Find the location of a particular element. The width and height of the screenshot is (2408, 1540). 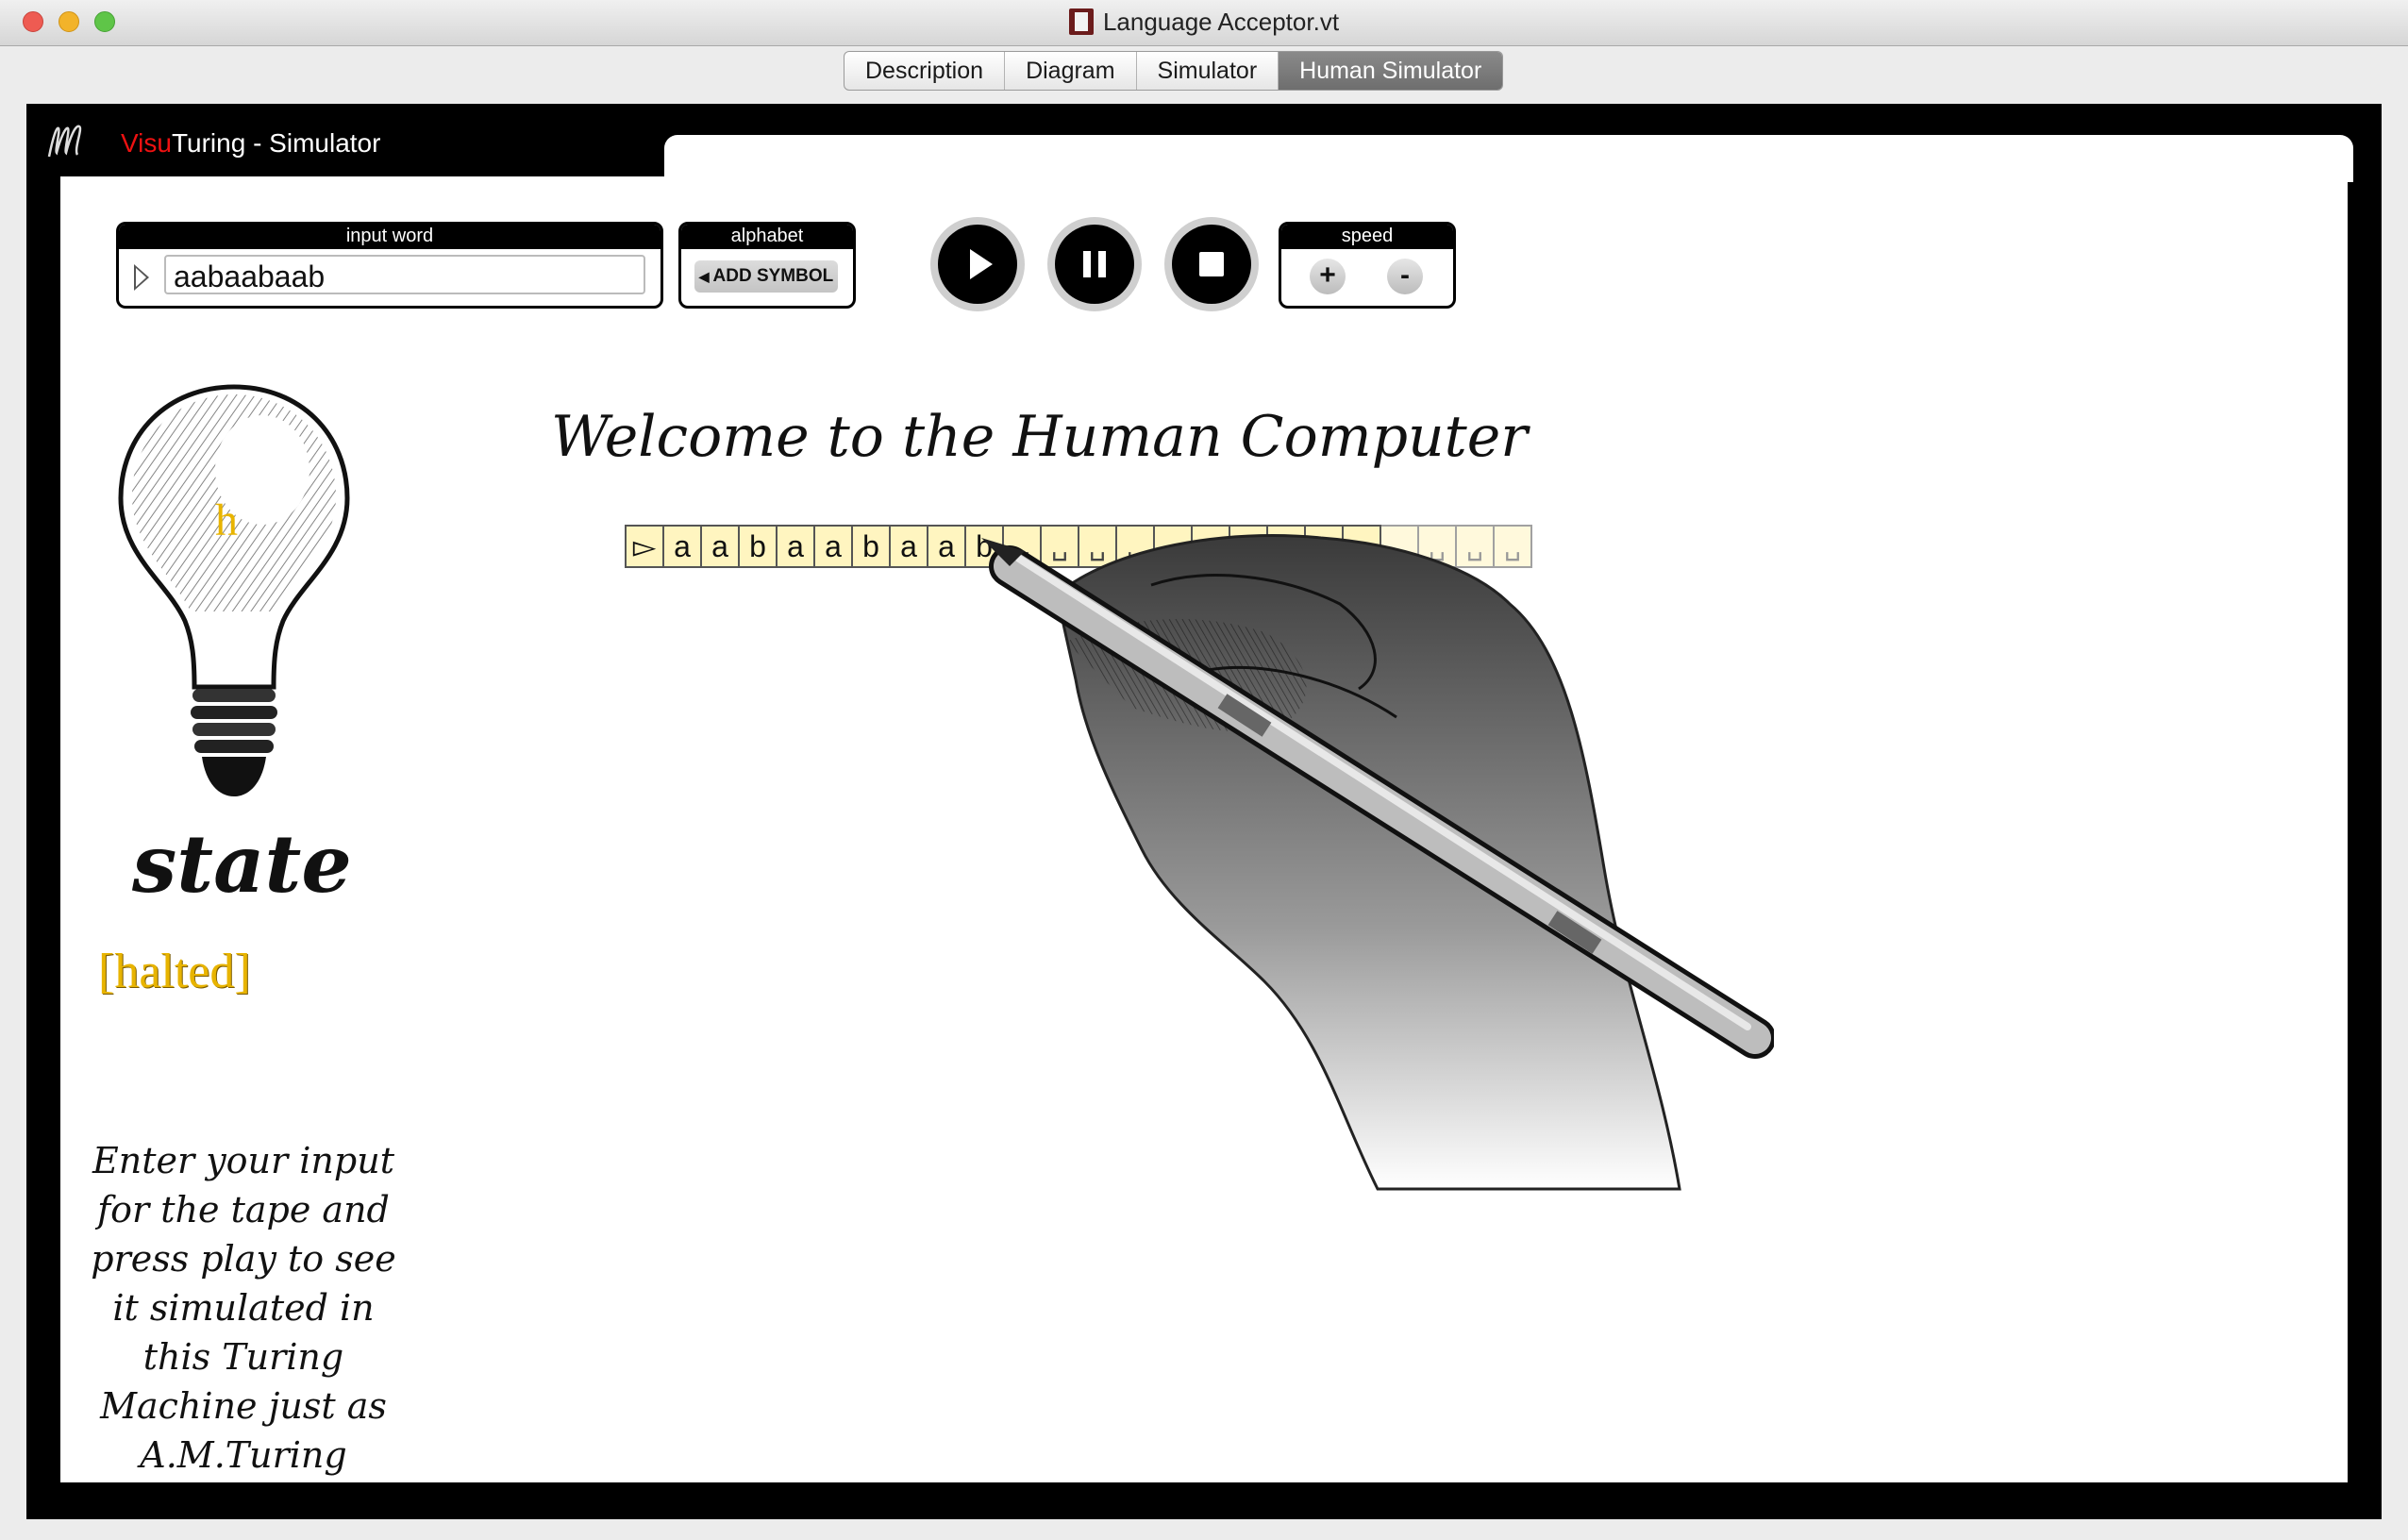

speed-panel: speed + - is located at coordinates (1367, 265).